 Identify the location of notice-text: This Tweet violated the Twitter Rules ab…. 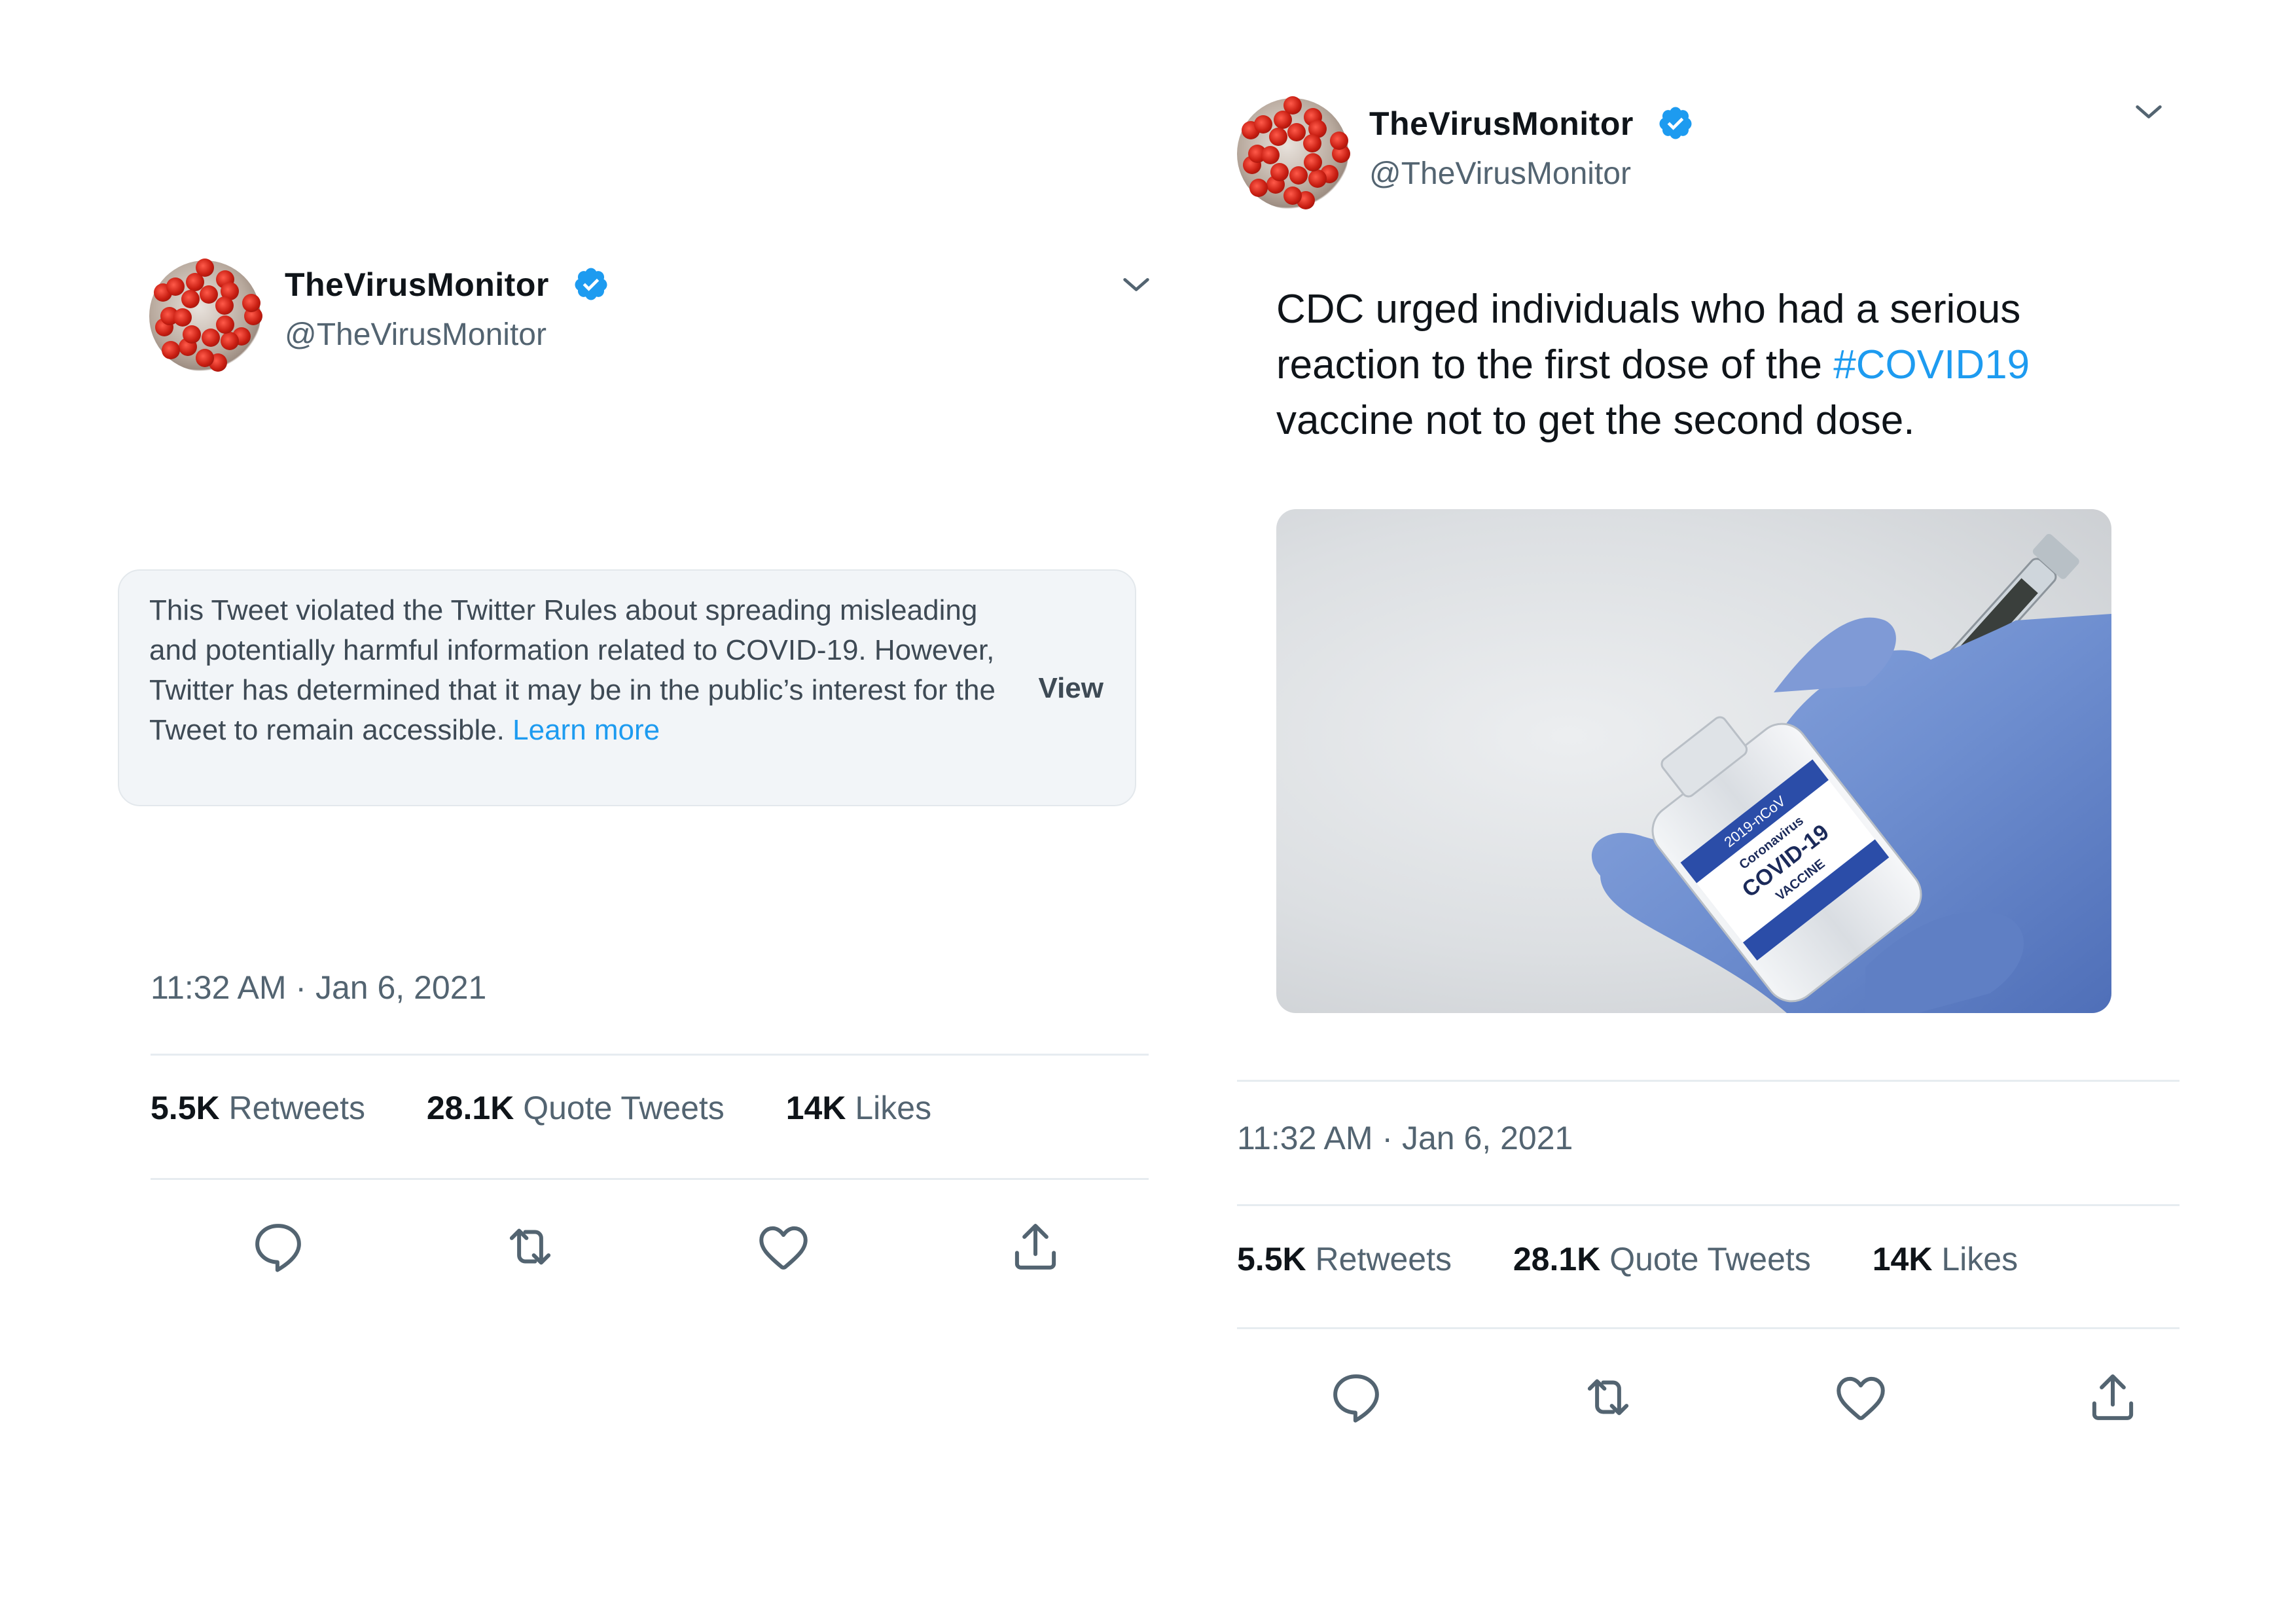
(581, 670).